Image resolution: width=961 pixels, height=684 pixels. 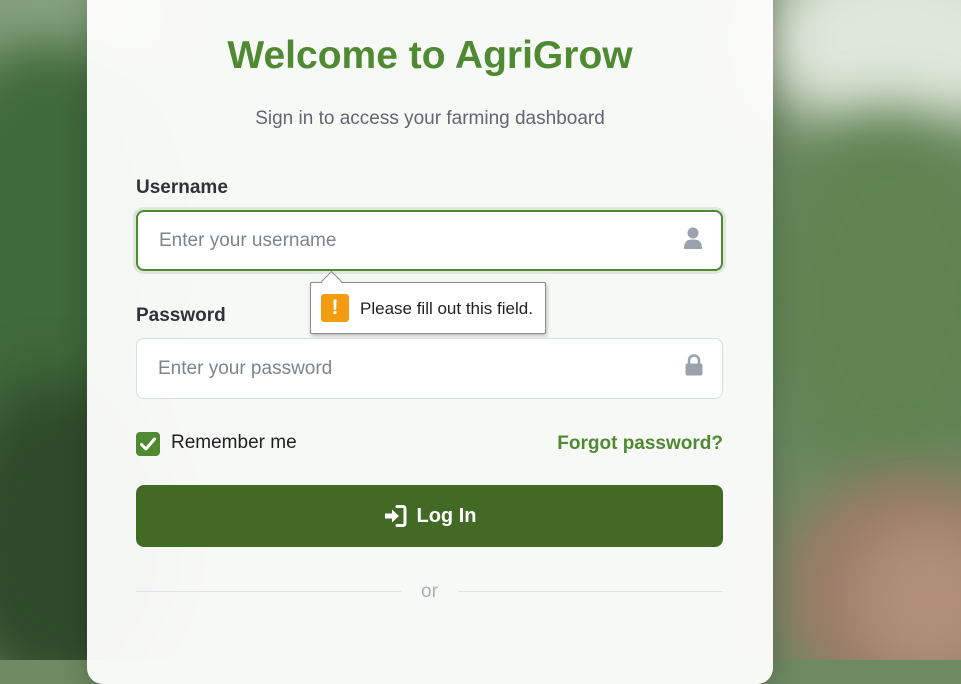 I want to click on page-subtitle: Sign in to access your farming dashboard, so click(x=430, y=118).